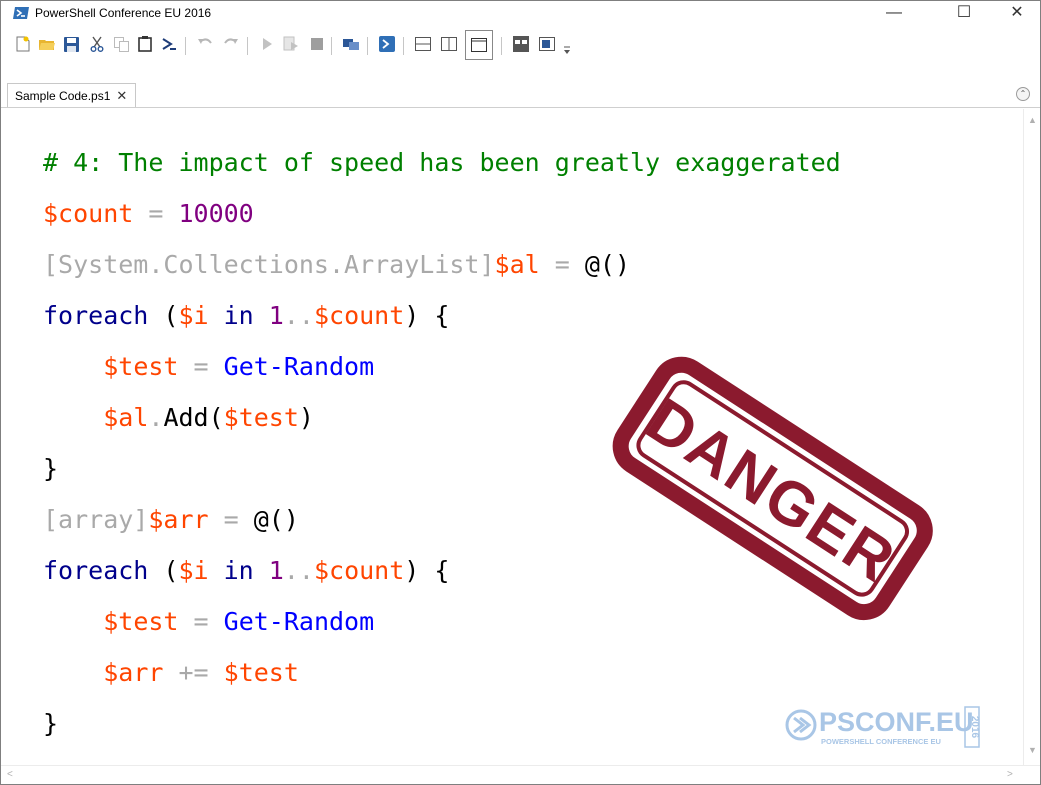 The width and height of the screenshot is (1041, 785). Describe the element at coordinates (547, 44) in the screenshot. I see `show-addon-icon` at that location.